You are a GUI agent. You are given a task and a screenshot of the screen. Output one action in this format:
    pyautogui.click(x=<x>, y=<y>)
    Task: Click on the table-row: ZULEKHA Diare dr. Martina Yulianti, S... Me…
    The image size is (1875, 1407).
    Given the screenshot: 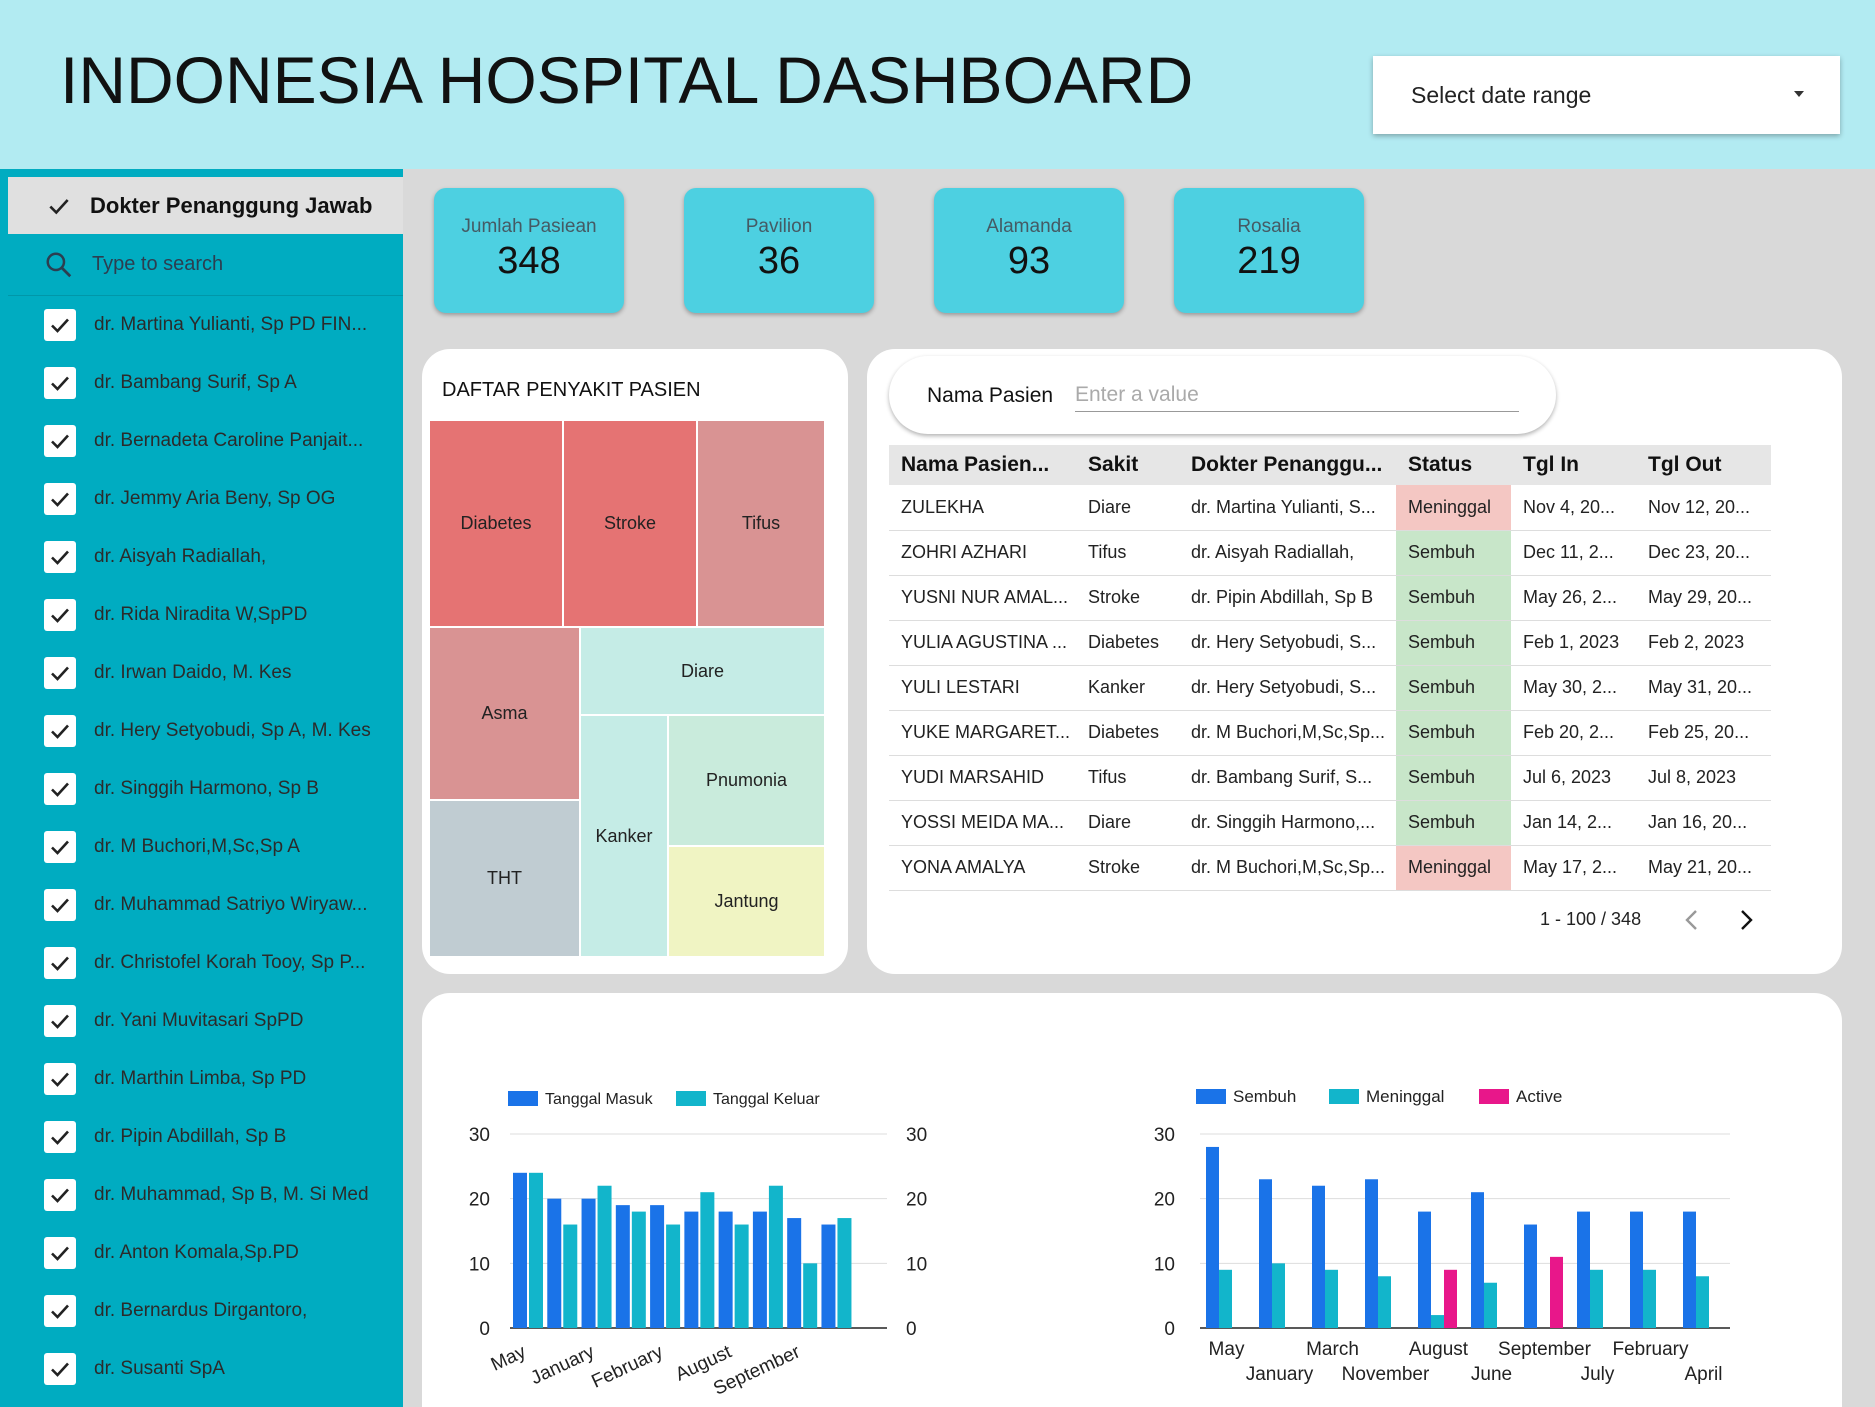 What is the action you would take?
    pyautogui.click(x=1330, y=508)
    